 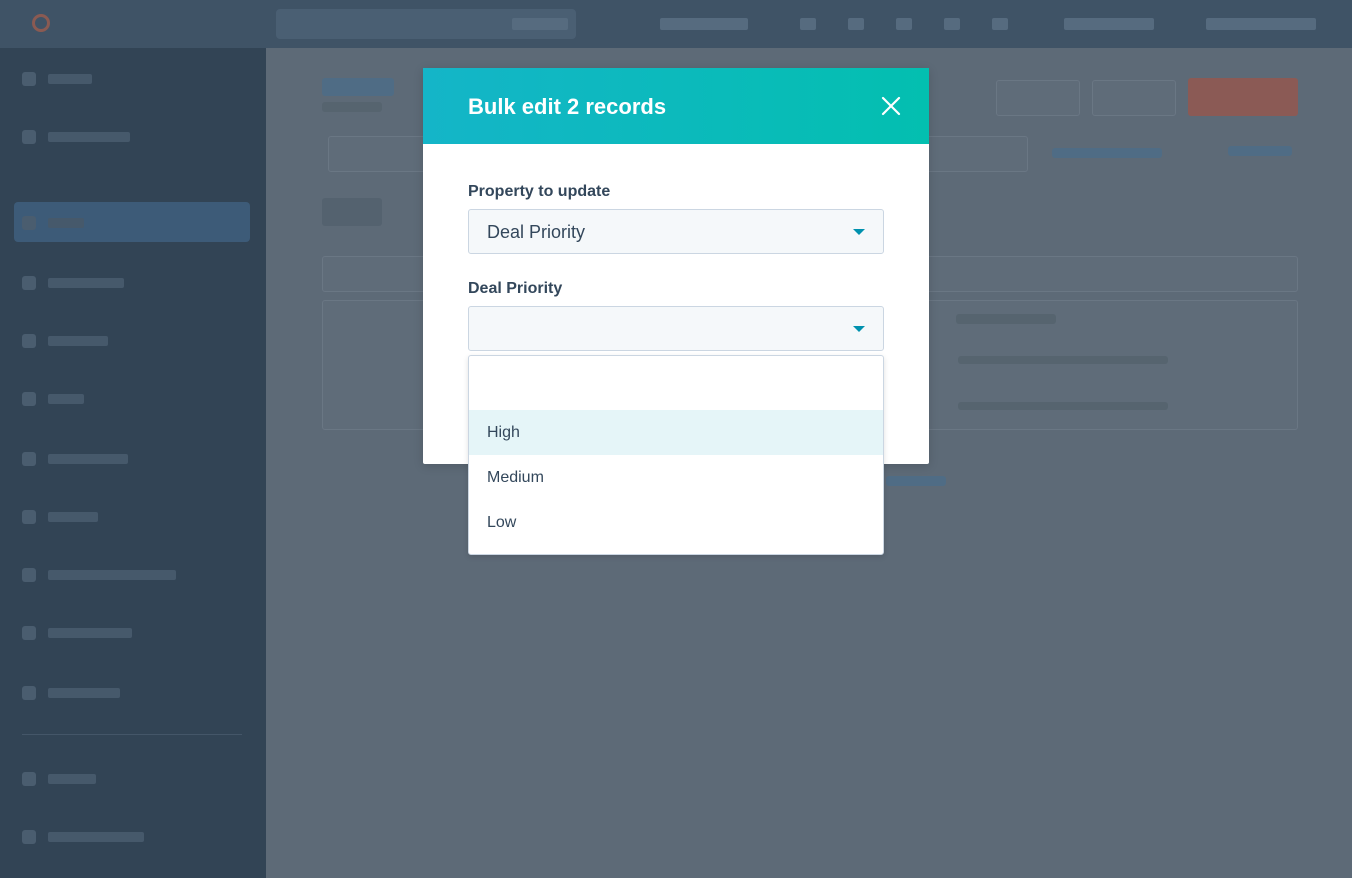 What do you see at coordinates (515, 288) in the screenshot?
I see `deal-priority-label: Deal Priority` at bounding box center [515, 288].